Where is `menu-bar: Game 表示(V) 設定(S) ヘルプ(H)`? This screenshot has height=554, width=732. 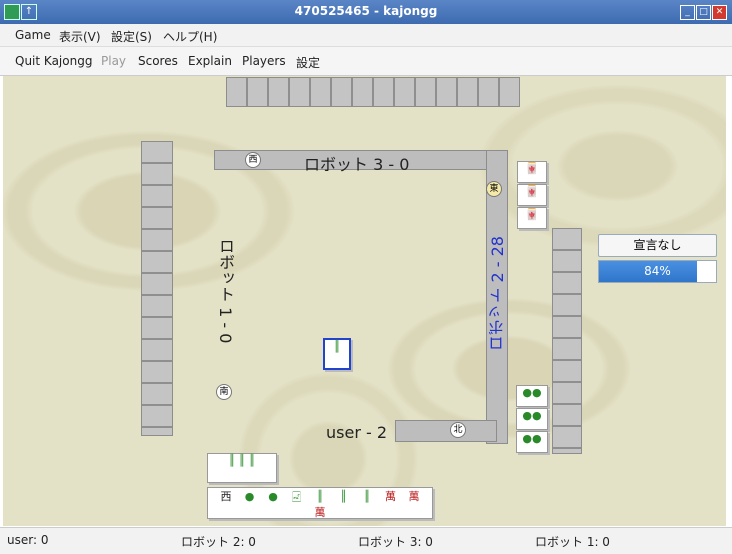 menu-bar: Game 表示(V) 設定(S) ヘルプ(H) is located at coordinates (366, 35).